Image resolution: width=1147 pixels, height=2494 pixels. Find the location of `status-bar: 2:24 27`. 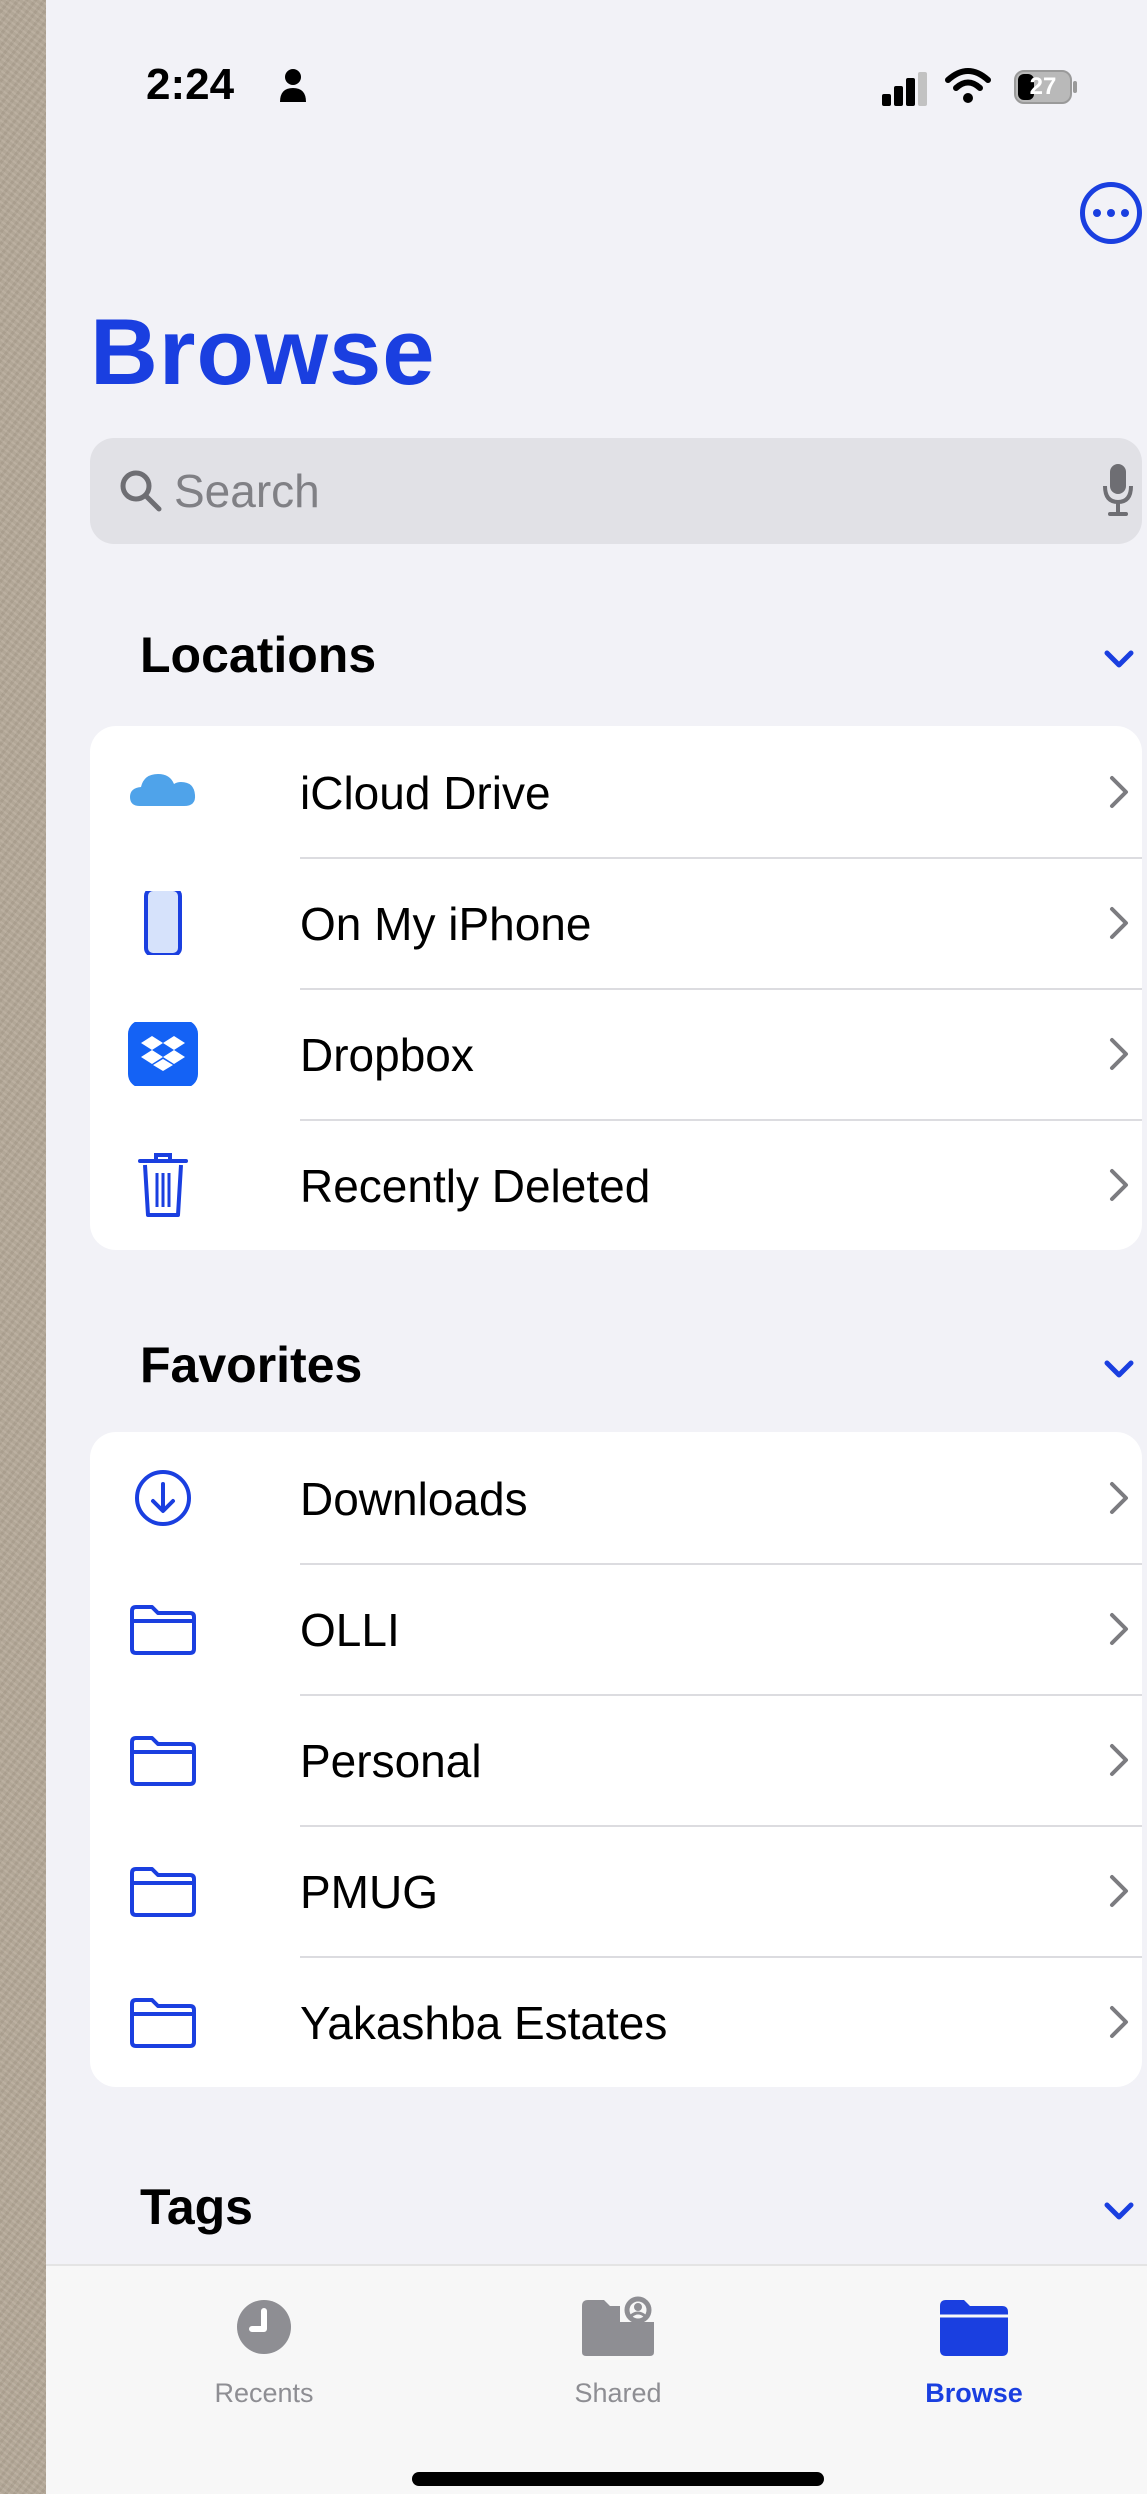

status-bar: 2:24 27 is located at coordinates (596, 85).